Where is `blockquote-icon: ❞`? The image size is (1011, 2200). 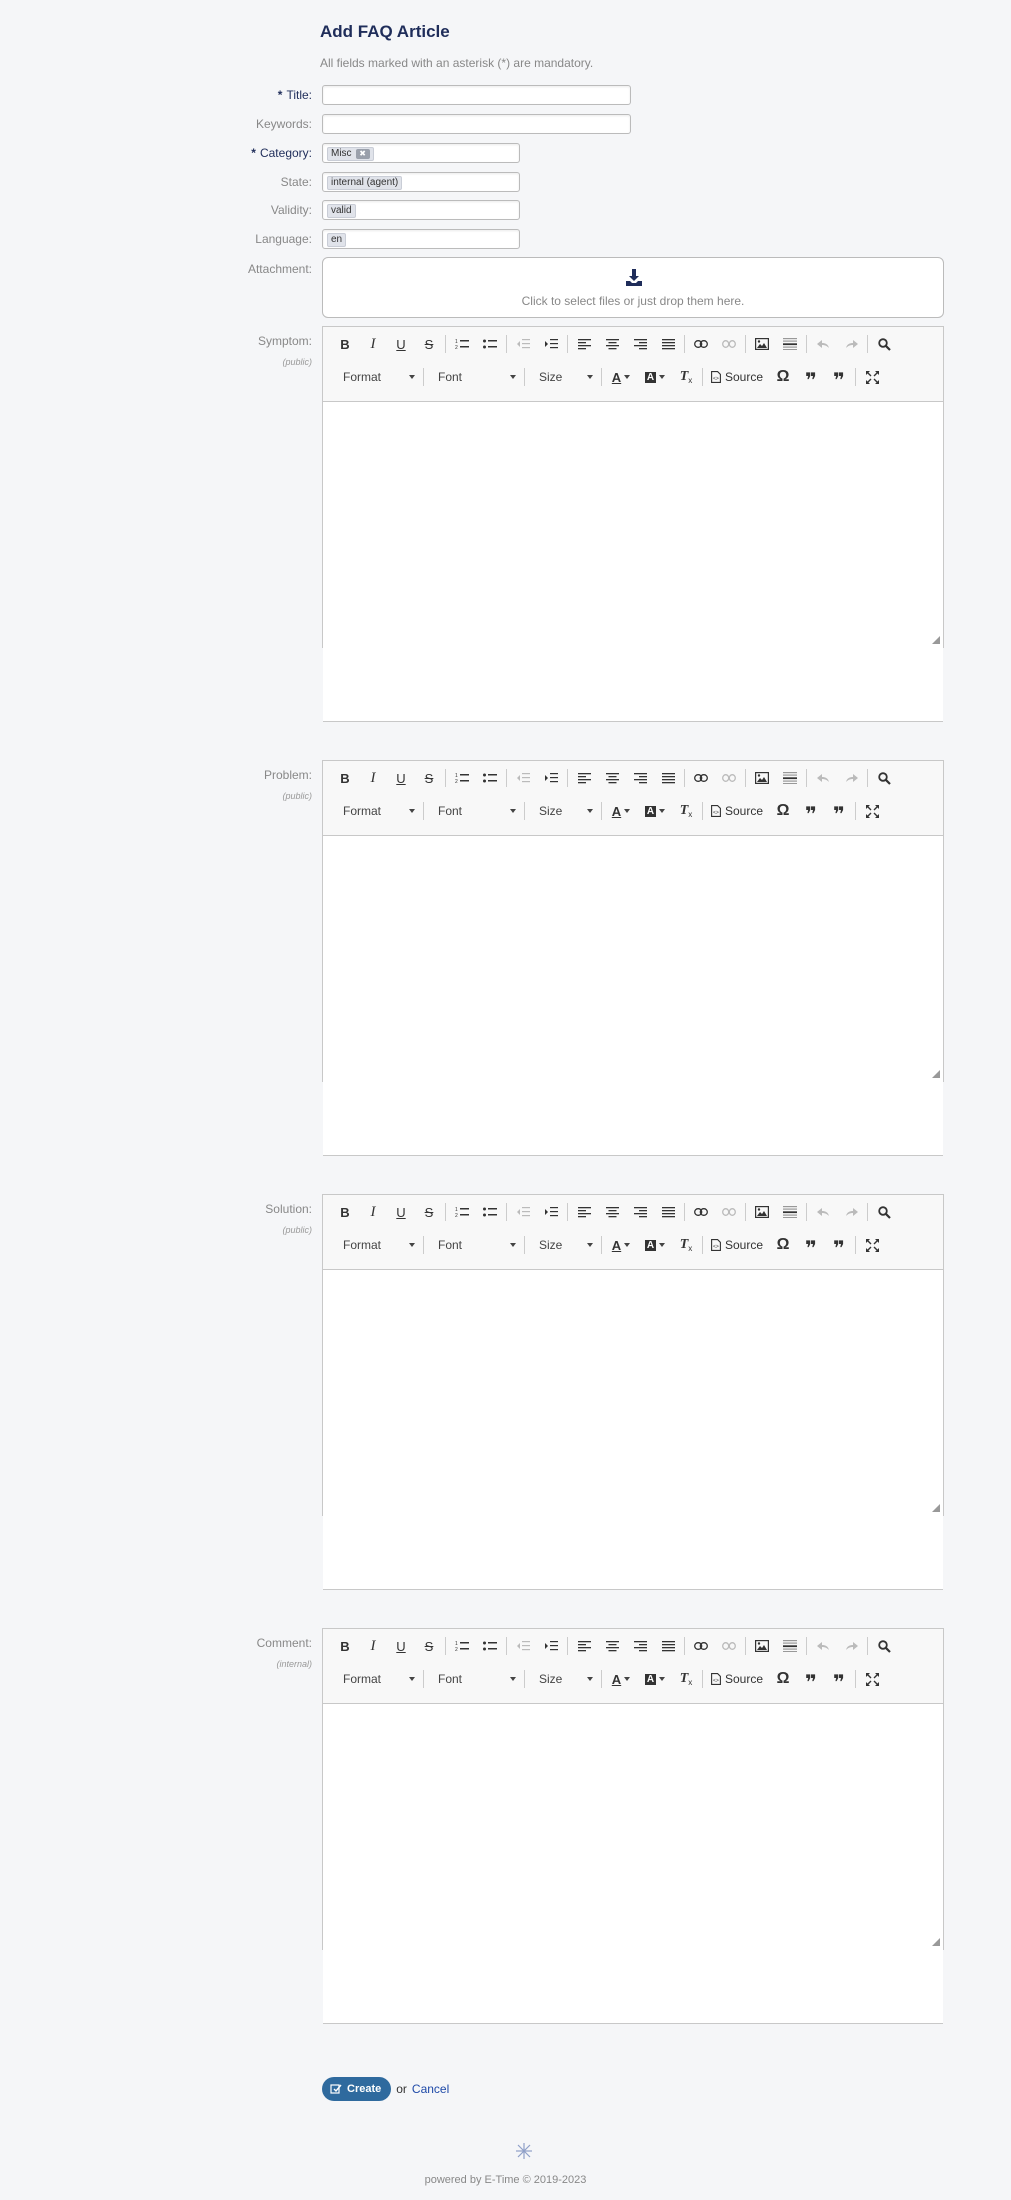
blockquote-icon: ❞ is located at coordinates (811, 1680).